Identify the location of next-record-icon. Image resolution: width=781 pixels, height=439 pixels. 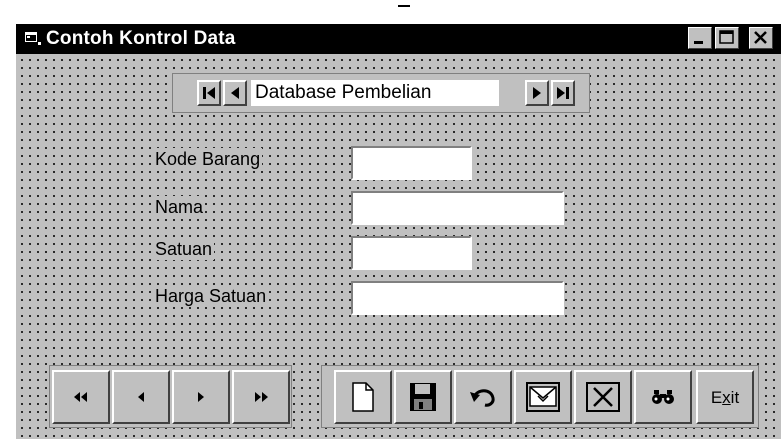
(201, 397).